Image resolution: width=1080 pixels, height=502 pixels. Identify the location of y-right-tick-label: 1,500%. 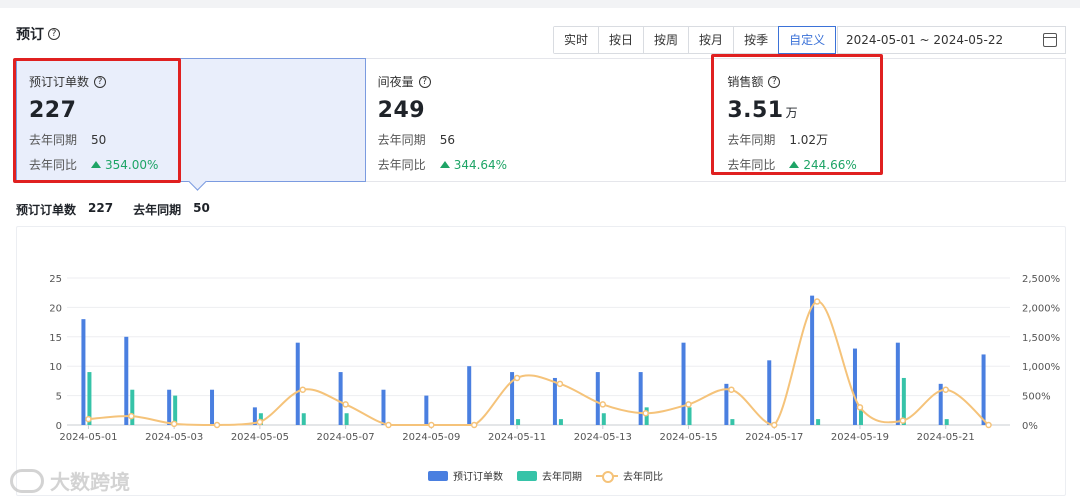
(1041, 338).